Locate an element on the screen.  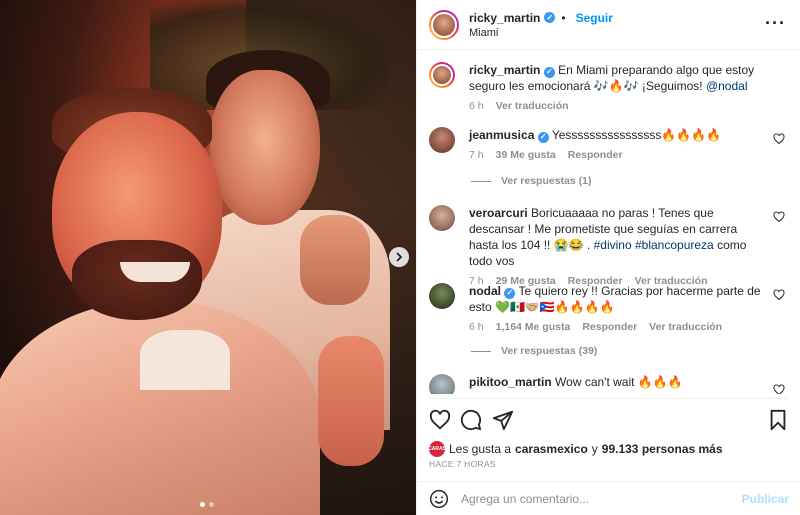
carousel-dot is located at coordinates (211, 504).